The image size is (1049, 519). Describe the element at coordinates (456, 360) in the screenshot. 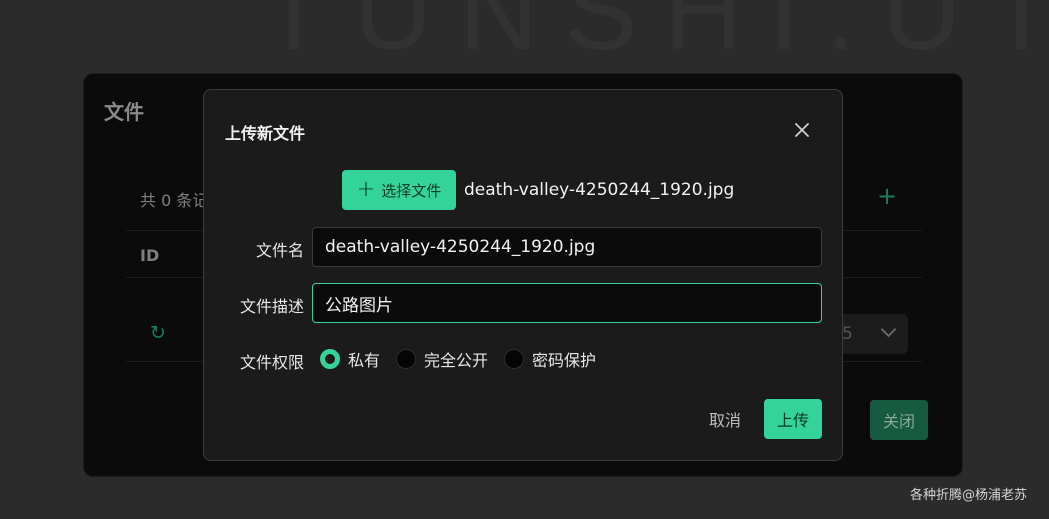

I see `radio-label: 完全公开` at that location.